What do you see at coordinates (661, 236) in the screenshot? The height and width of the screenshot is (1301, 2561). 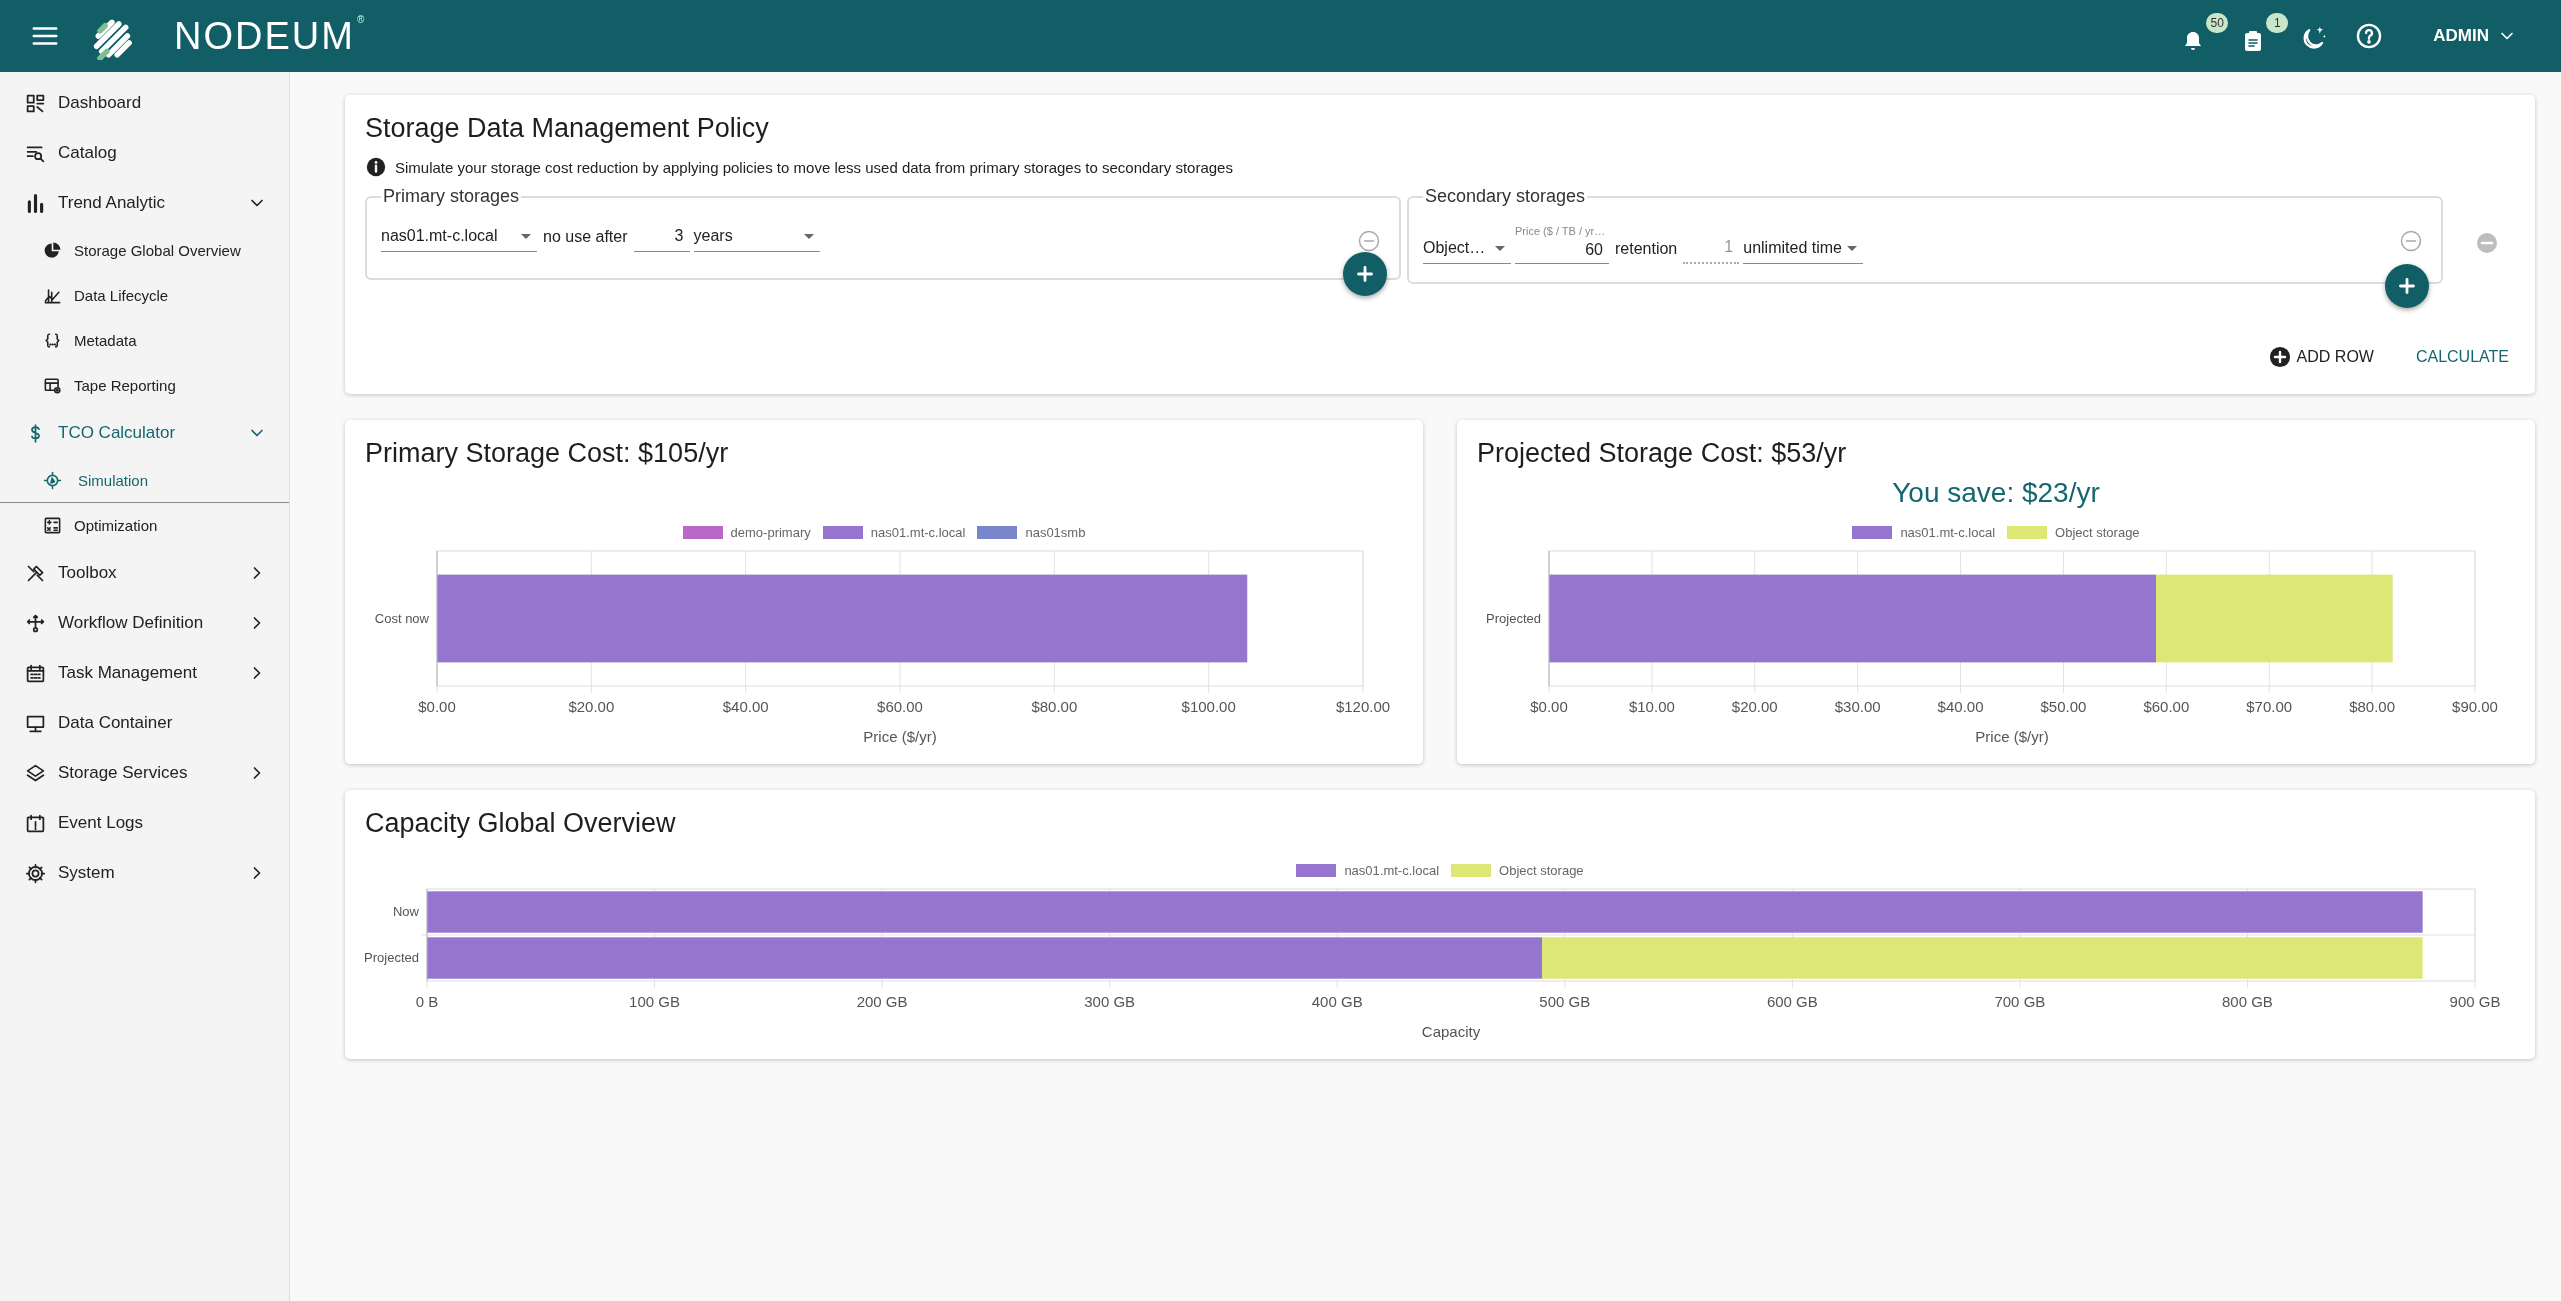 I see `amount-field: 3` at bounding box center [661, 236].